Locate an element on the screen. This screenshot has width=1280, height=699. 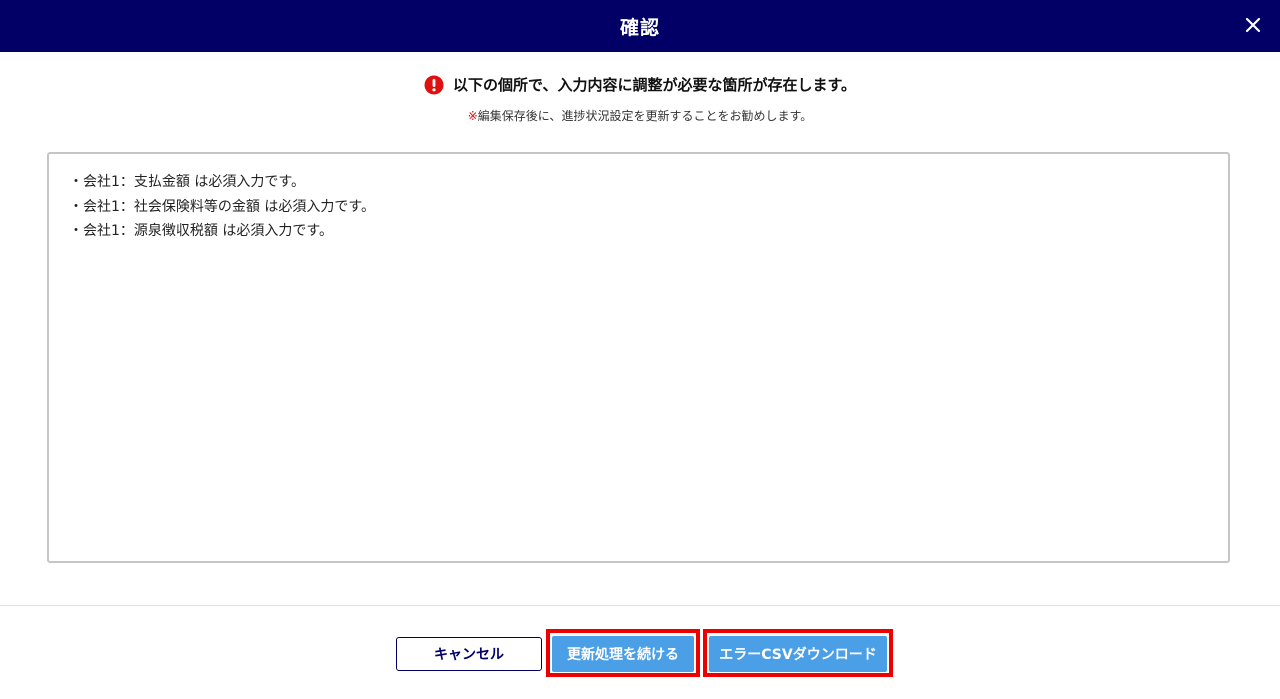
cancel-button: キャンセル is located at coordinates (469, 654).